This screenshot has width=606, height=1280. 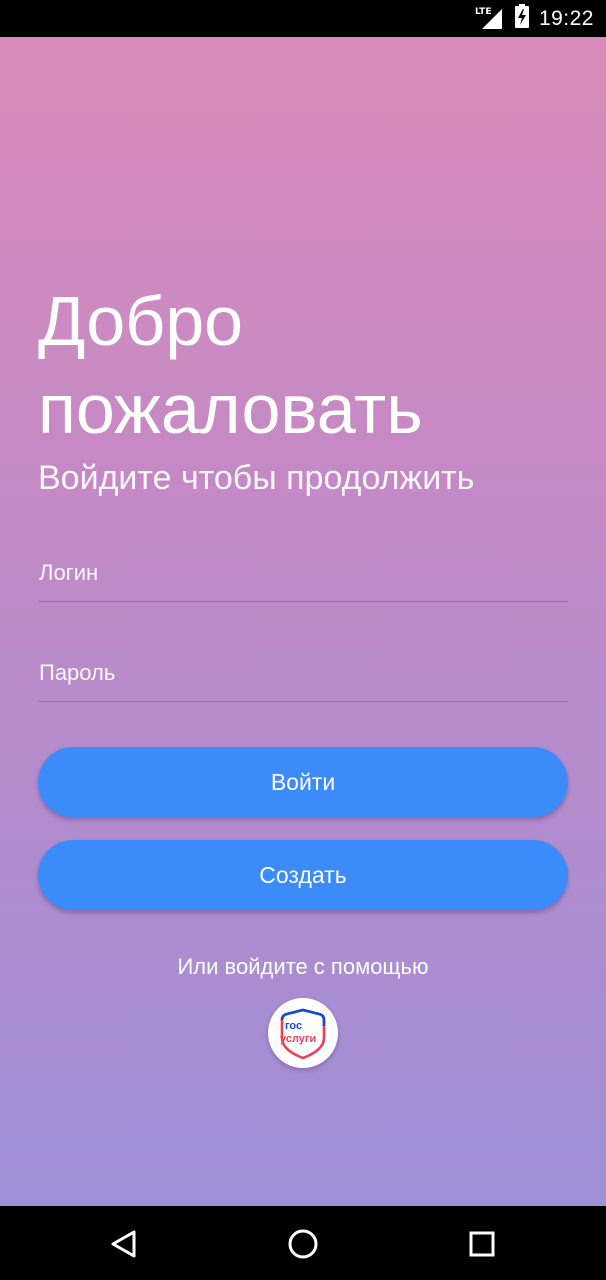 I want to click on status-icons: LTE 19:22, so click(x=534, y=18).